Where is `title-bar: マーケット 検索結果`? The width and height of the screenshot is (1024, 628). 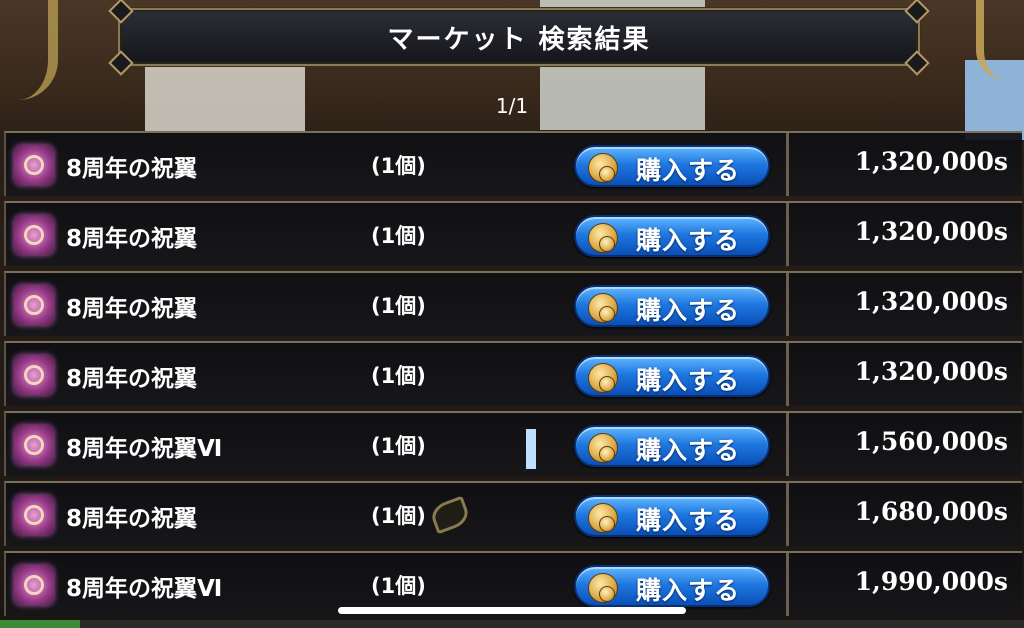
title-bar: マーケット 検索結果 is located at coordinates (519, 38).